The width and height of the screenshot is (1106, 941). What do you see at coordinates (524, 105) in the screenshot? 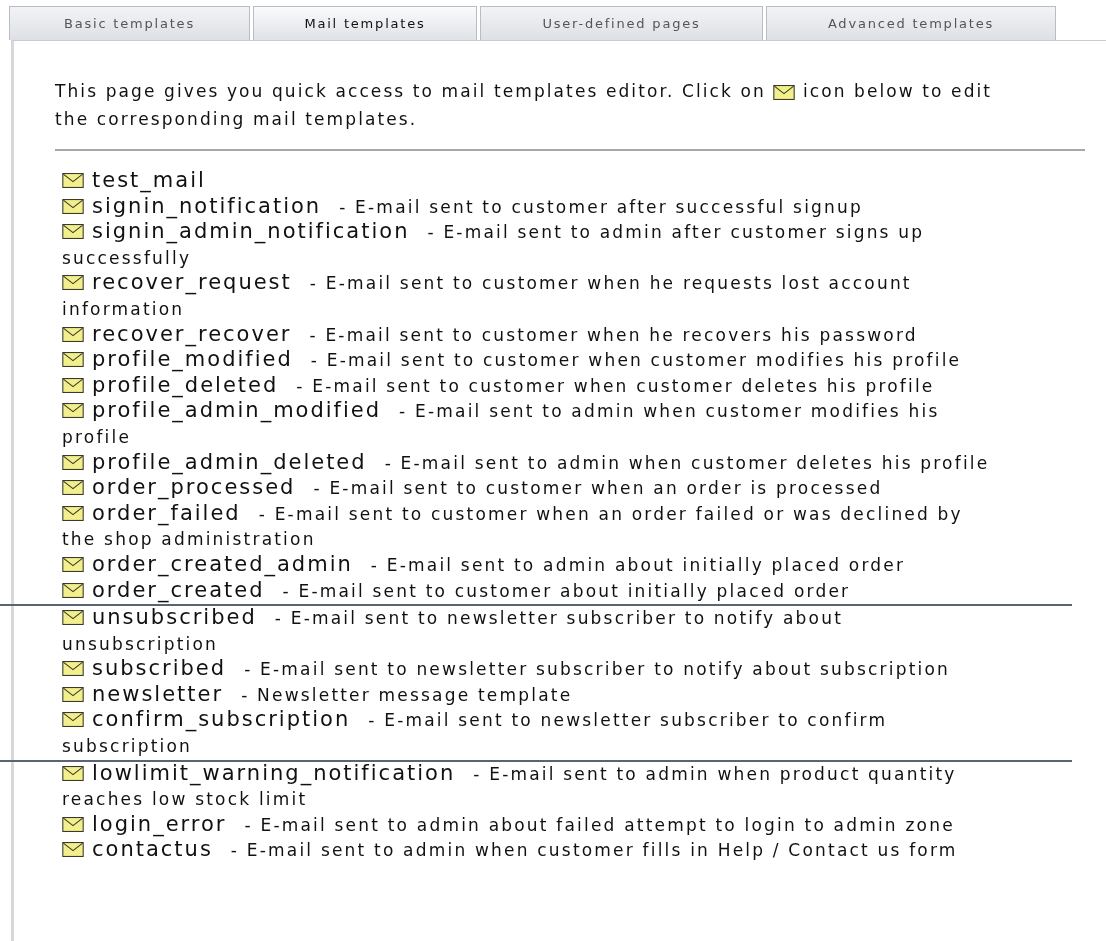
I see `intro-text: This page gives you quick access to mail templates editor. Click on icon below to edit the corresponding mail templates.` at bounding box center [524, 105].